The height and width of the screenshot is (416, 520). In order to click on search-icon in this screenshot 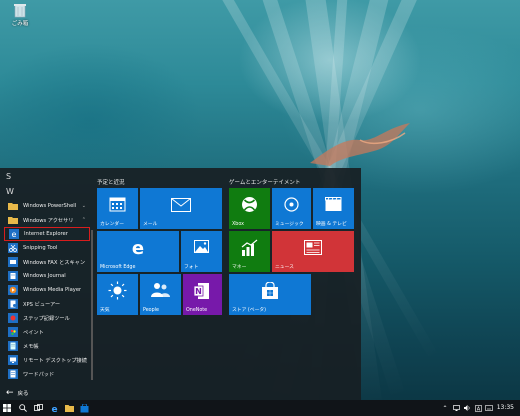, I will do `click(23, 408)`.